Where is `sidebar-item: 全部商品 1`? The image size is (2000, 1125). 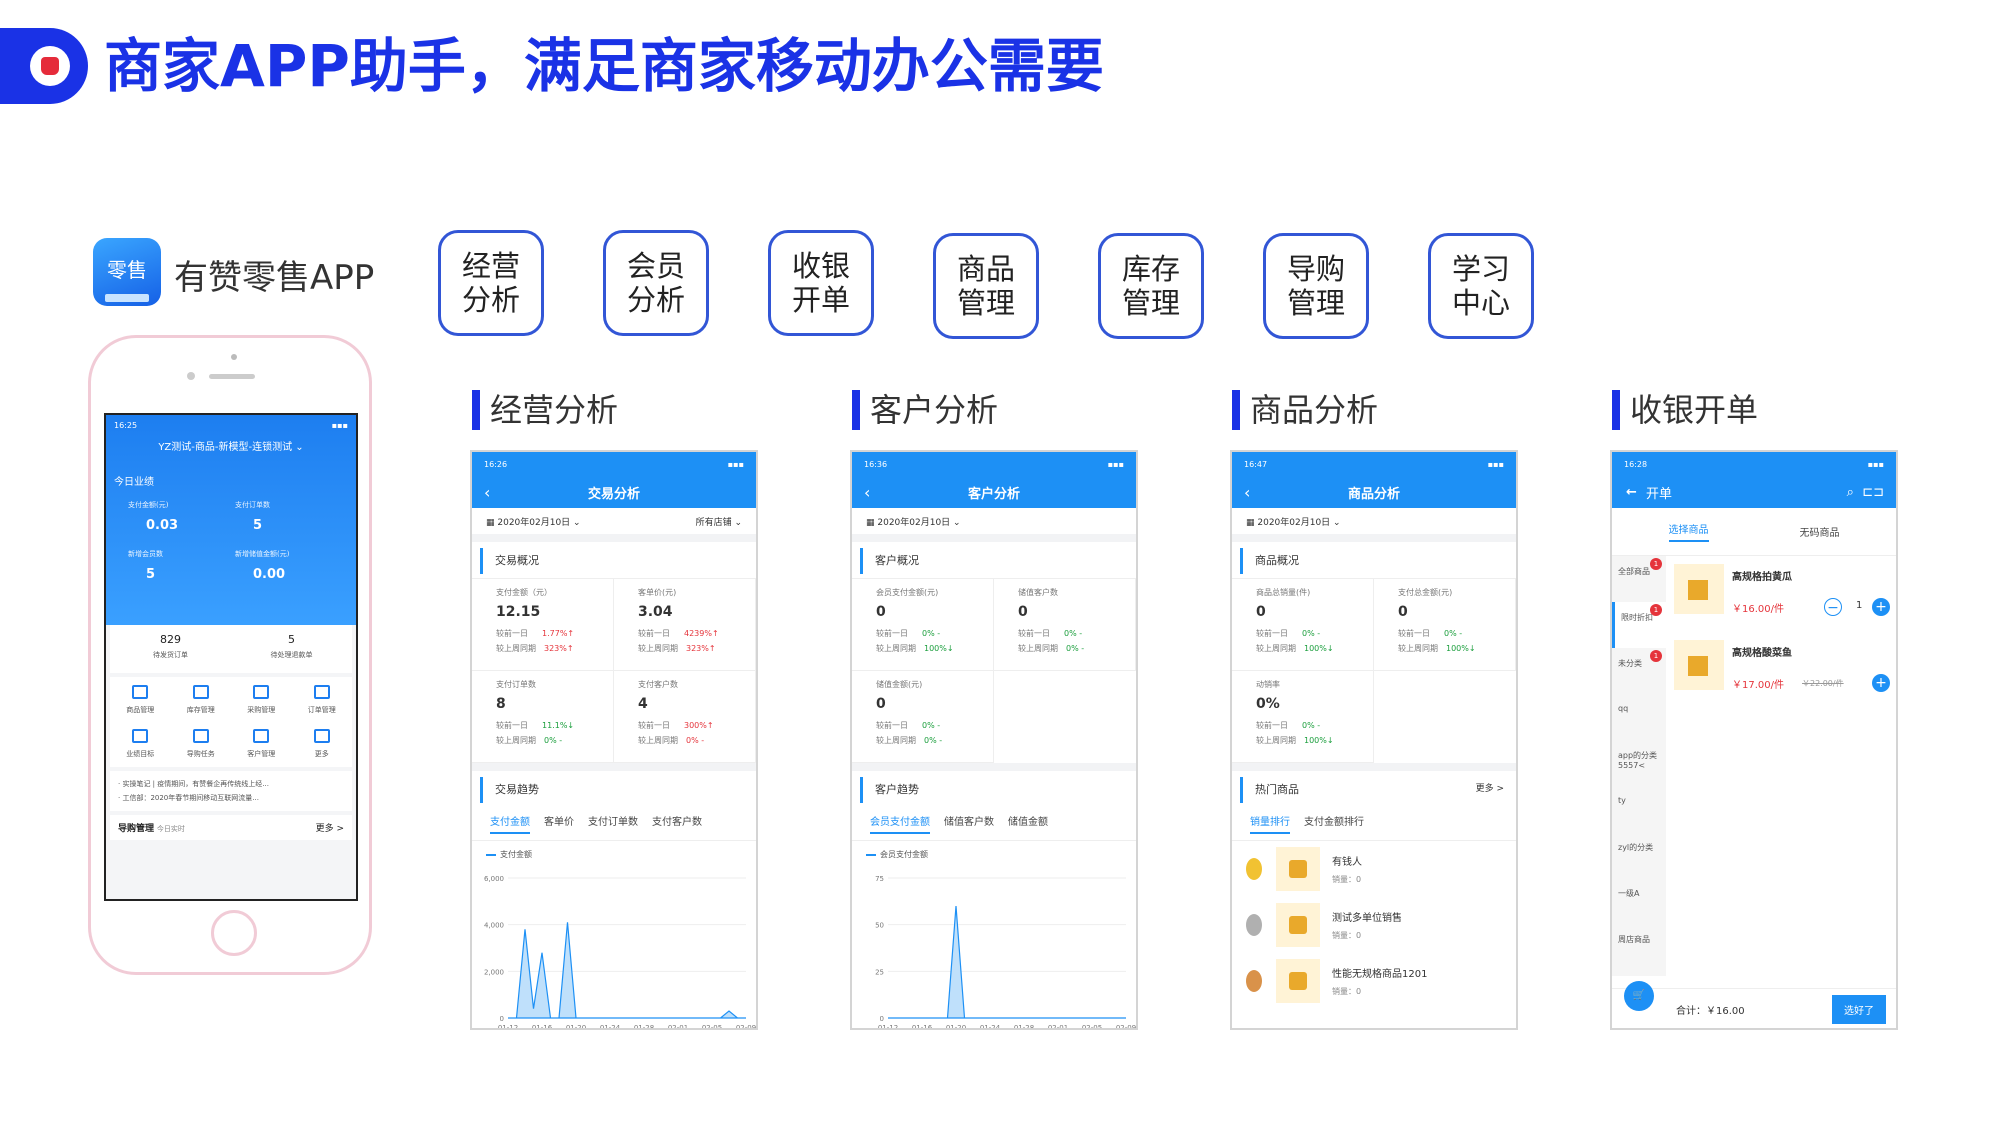 sidebar-item: 全部商品 1 is located at coordinates (1639, 579).